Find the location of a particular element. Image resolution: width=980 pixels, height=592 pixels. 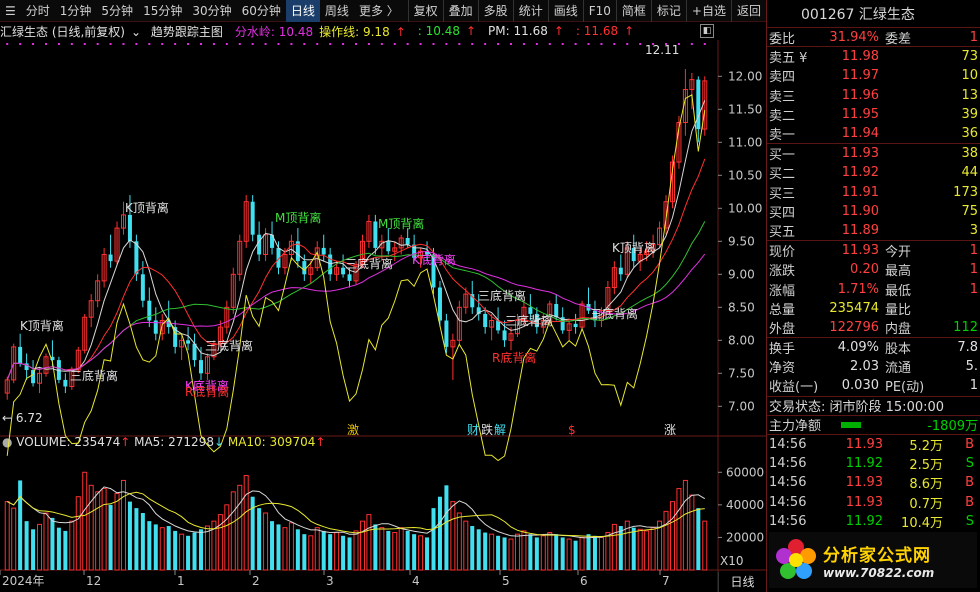

tool-button-0: 复权 is located at coordinates (425, 11).